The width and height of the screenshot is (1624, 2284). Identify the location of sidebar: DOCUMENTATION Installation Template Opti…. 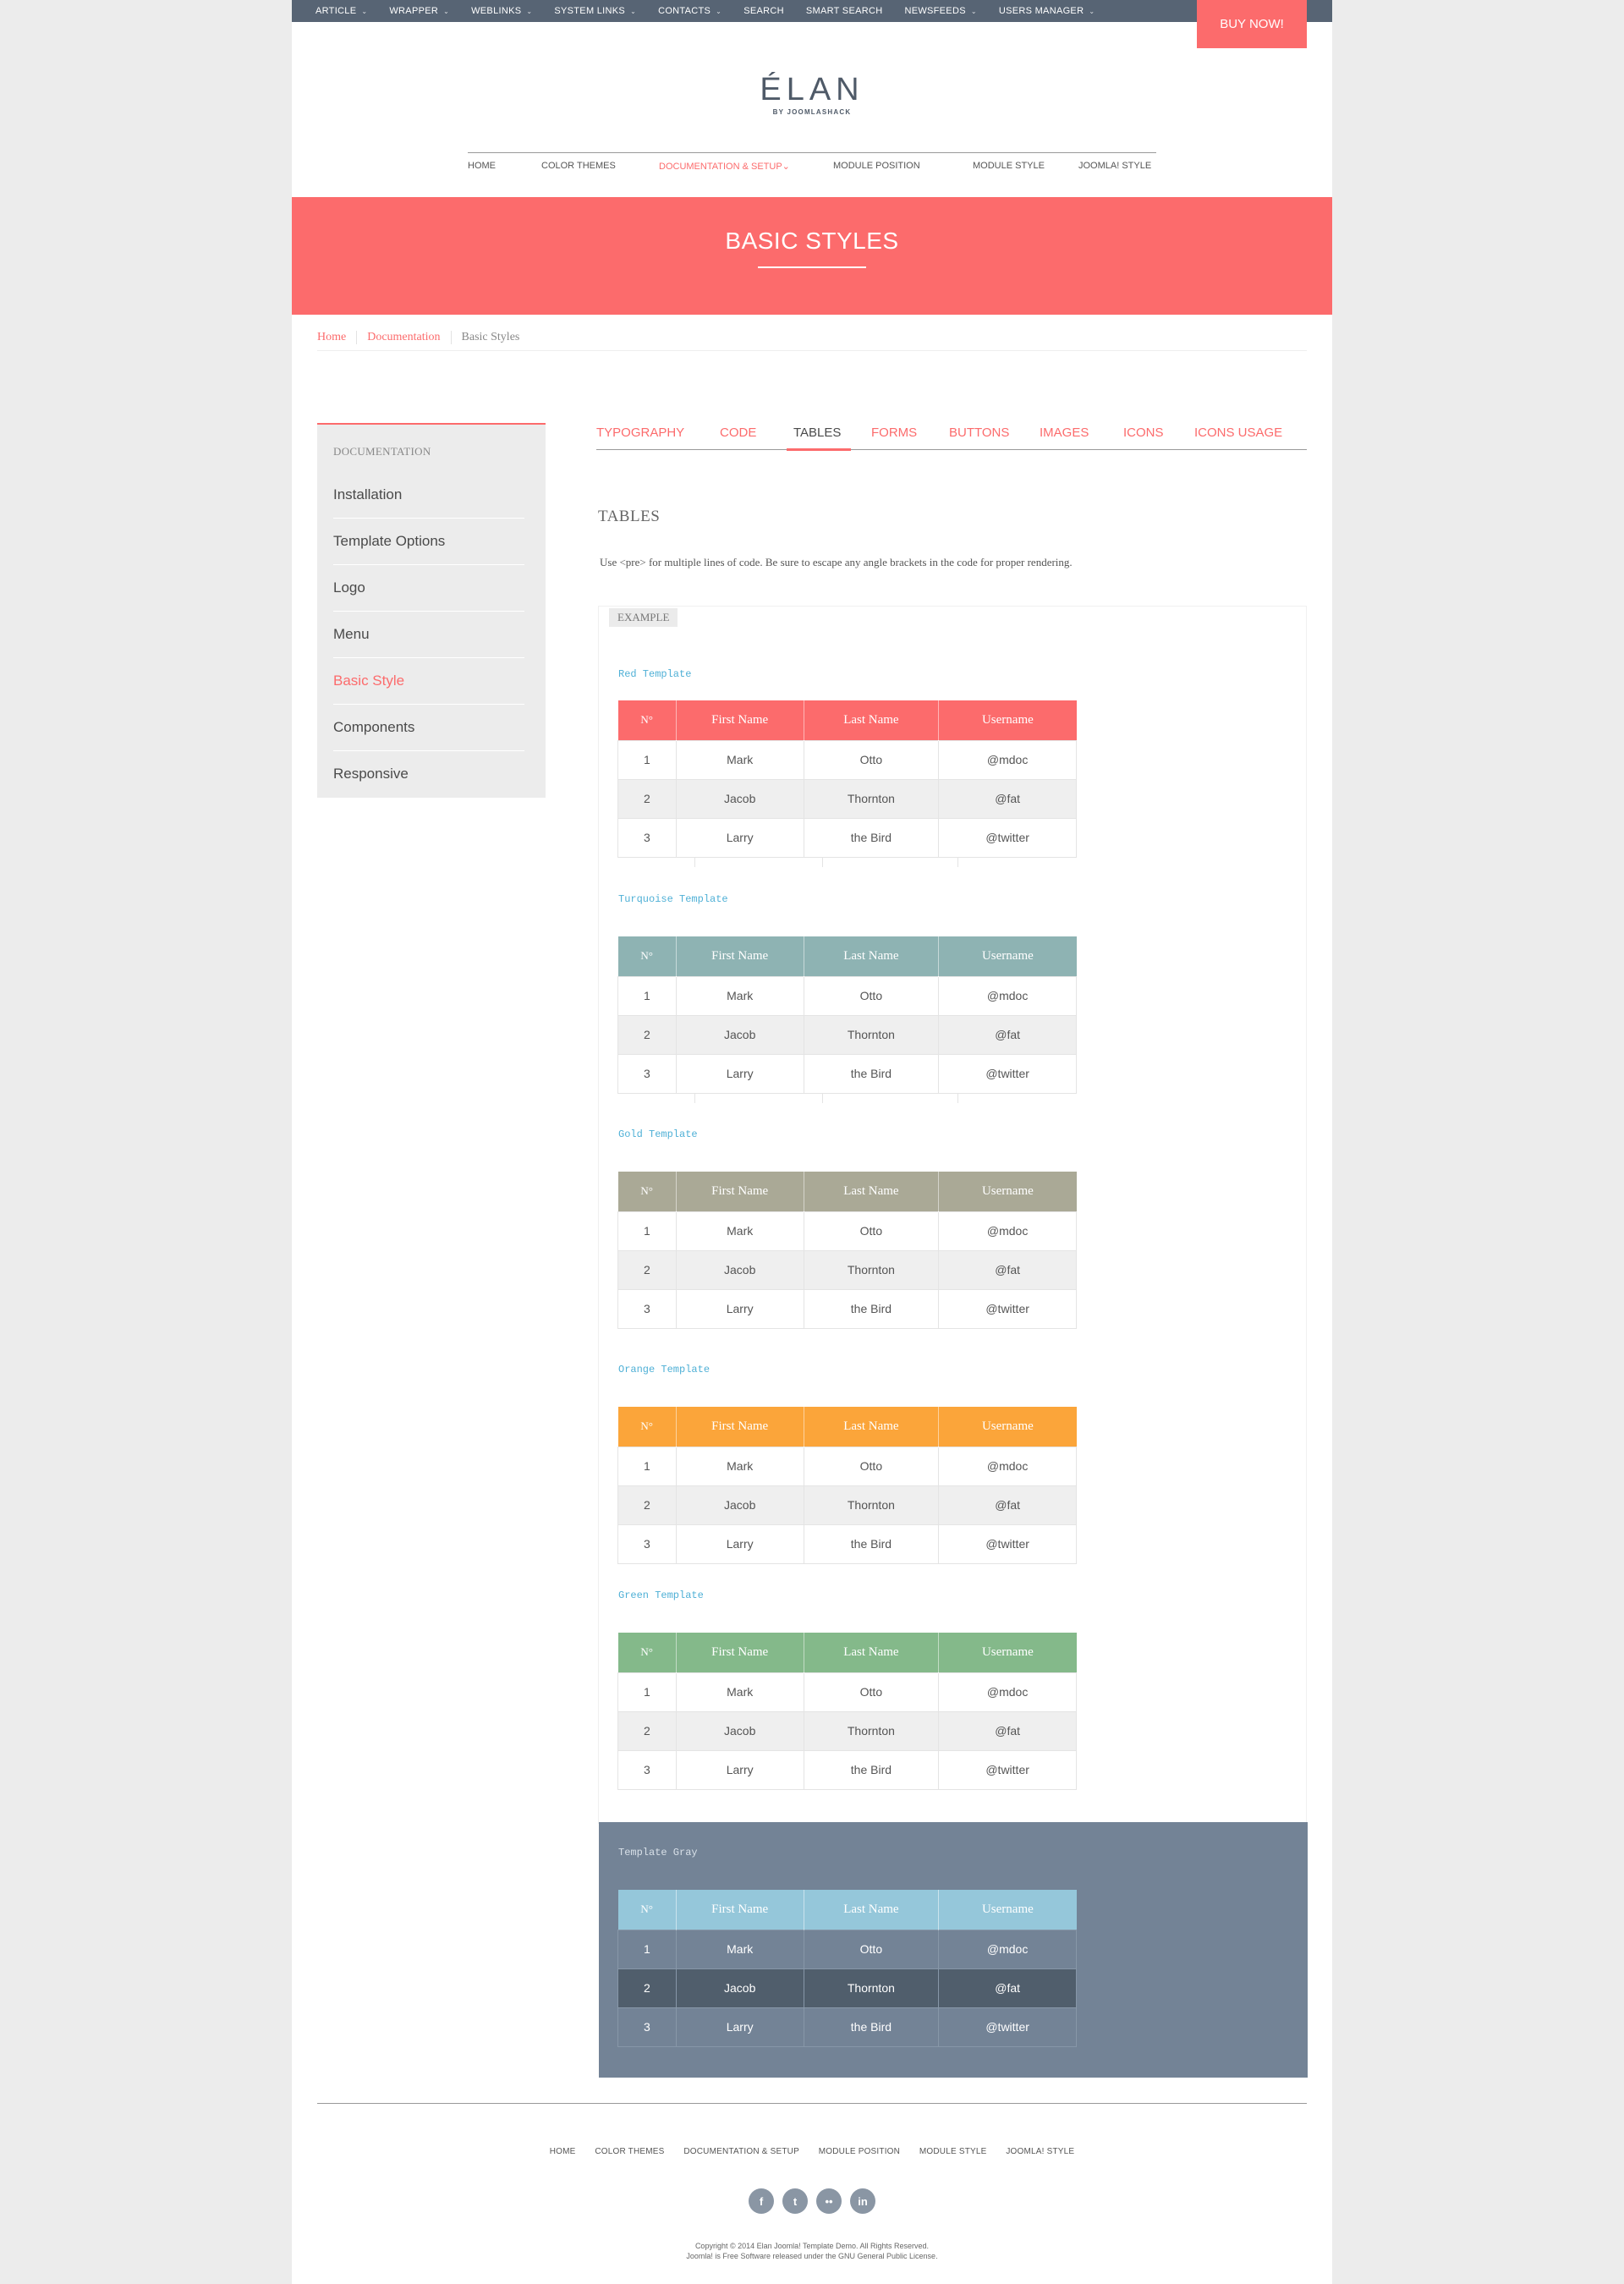
(432, 610).